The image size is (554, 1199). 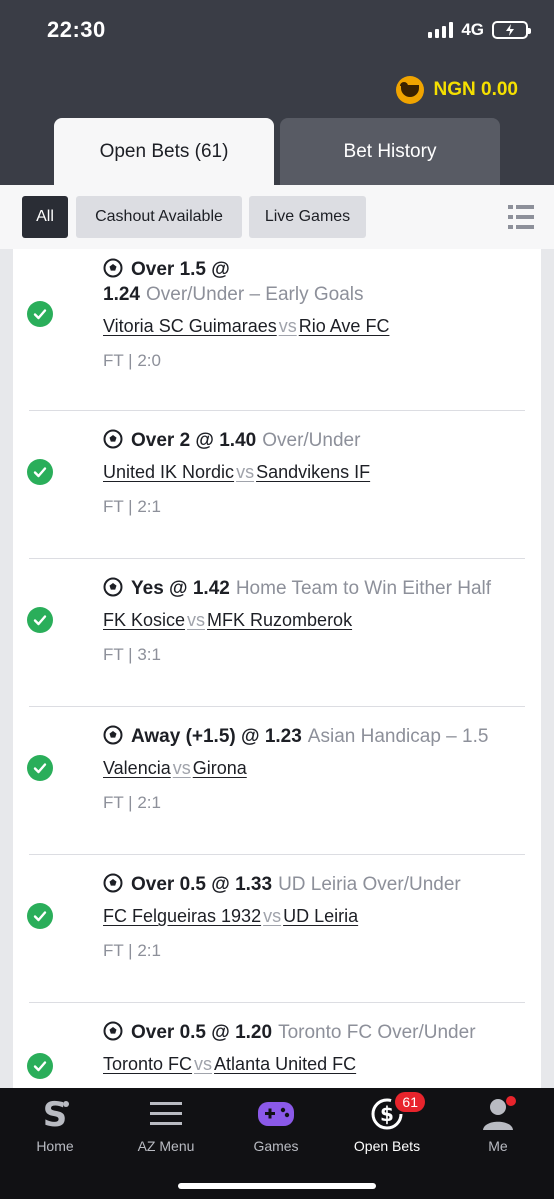 I want to click on bet-result: FT | 2:0, so click(x=132, y=360).